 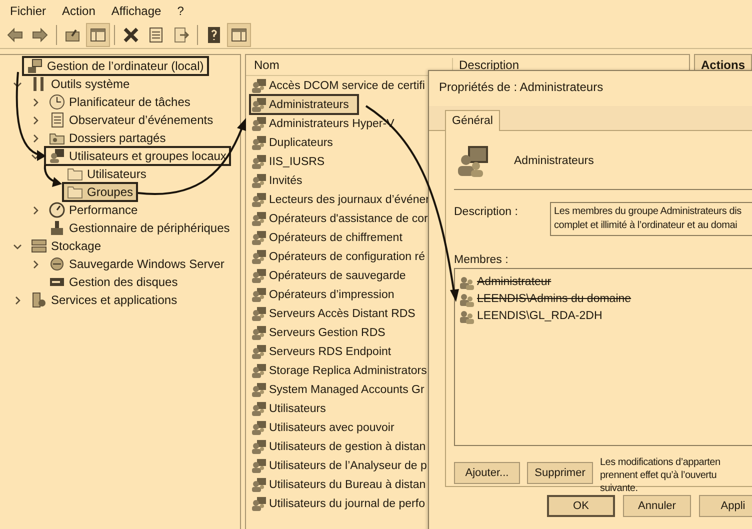 What do you see at coordinates (131, 120) in the screenshot?
I see `tree-item: Observateur d’événements` at bounding box center [131, 120].